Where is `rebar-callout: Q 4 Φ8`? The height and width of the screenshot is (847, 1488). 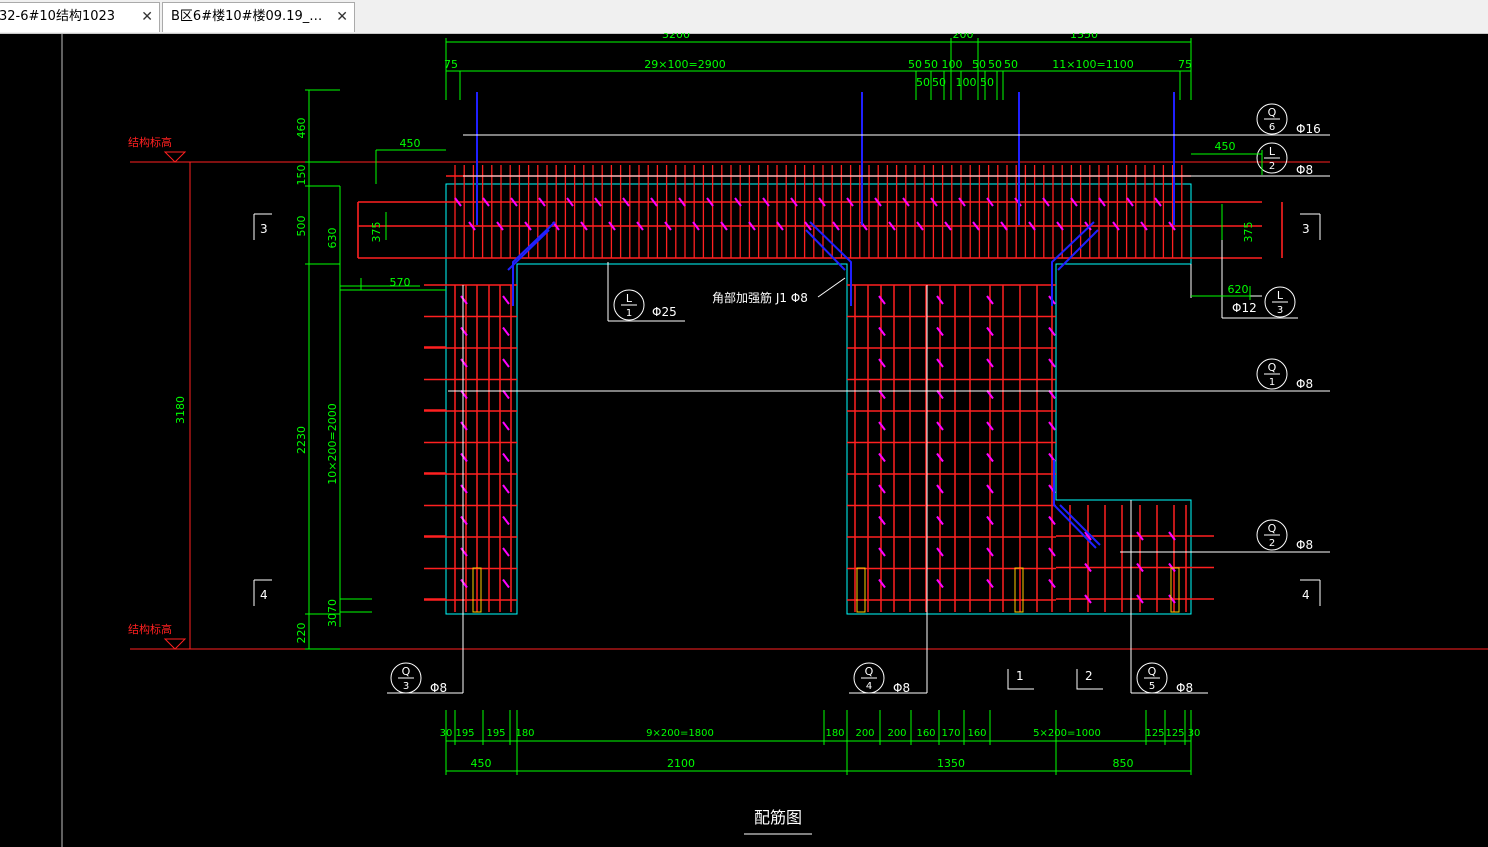 rebar-callout: Q 4 Φ8 is located at coordinates (881, 678).